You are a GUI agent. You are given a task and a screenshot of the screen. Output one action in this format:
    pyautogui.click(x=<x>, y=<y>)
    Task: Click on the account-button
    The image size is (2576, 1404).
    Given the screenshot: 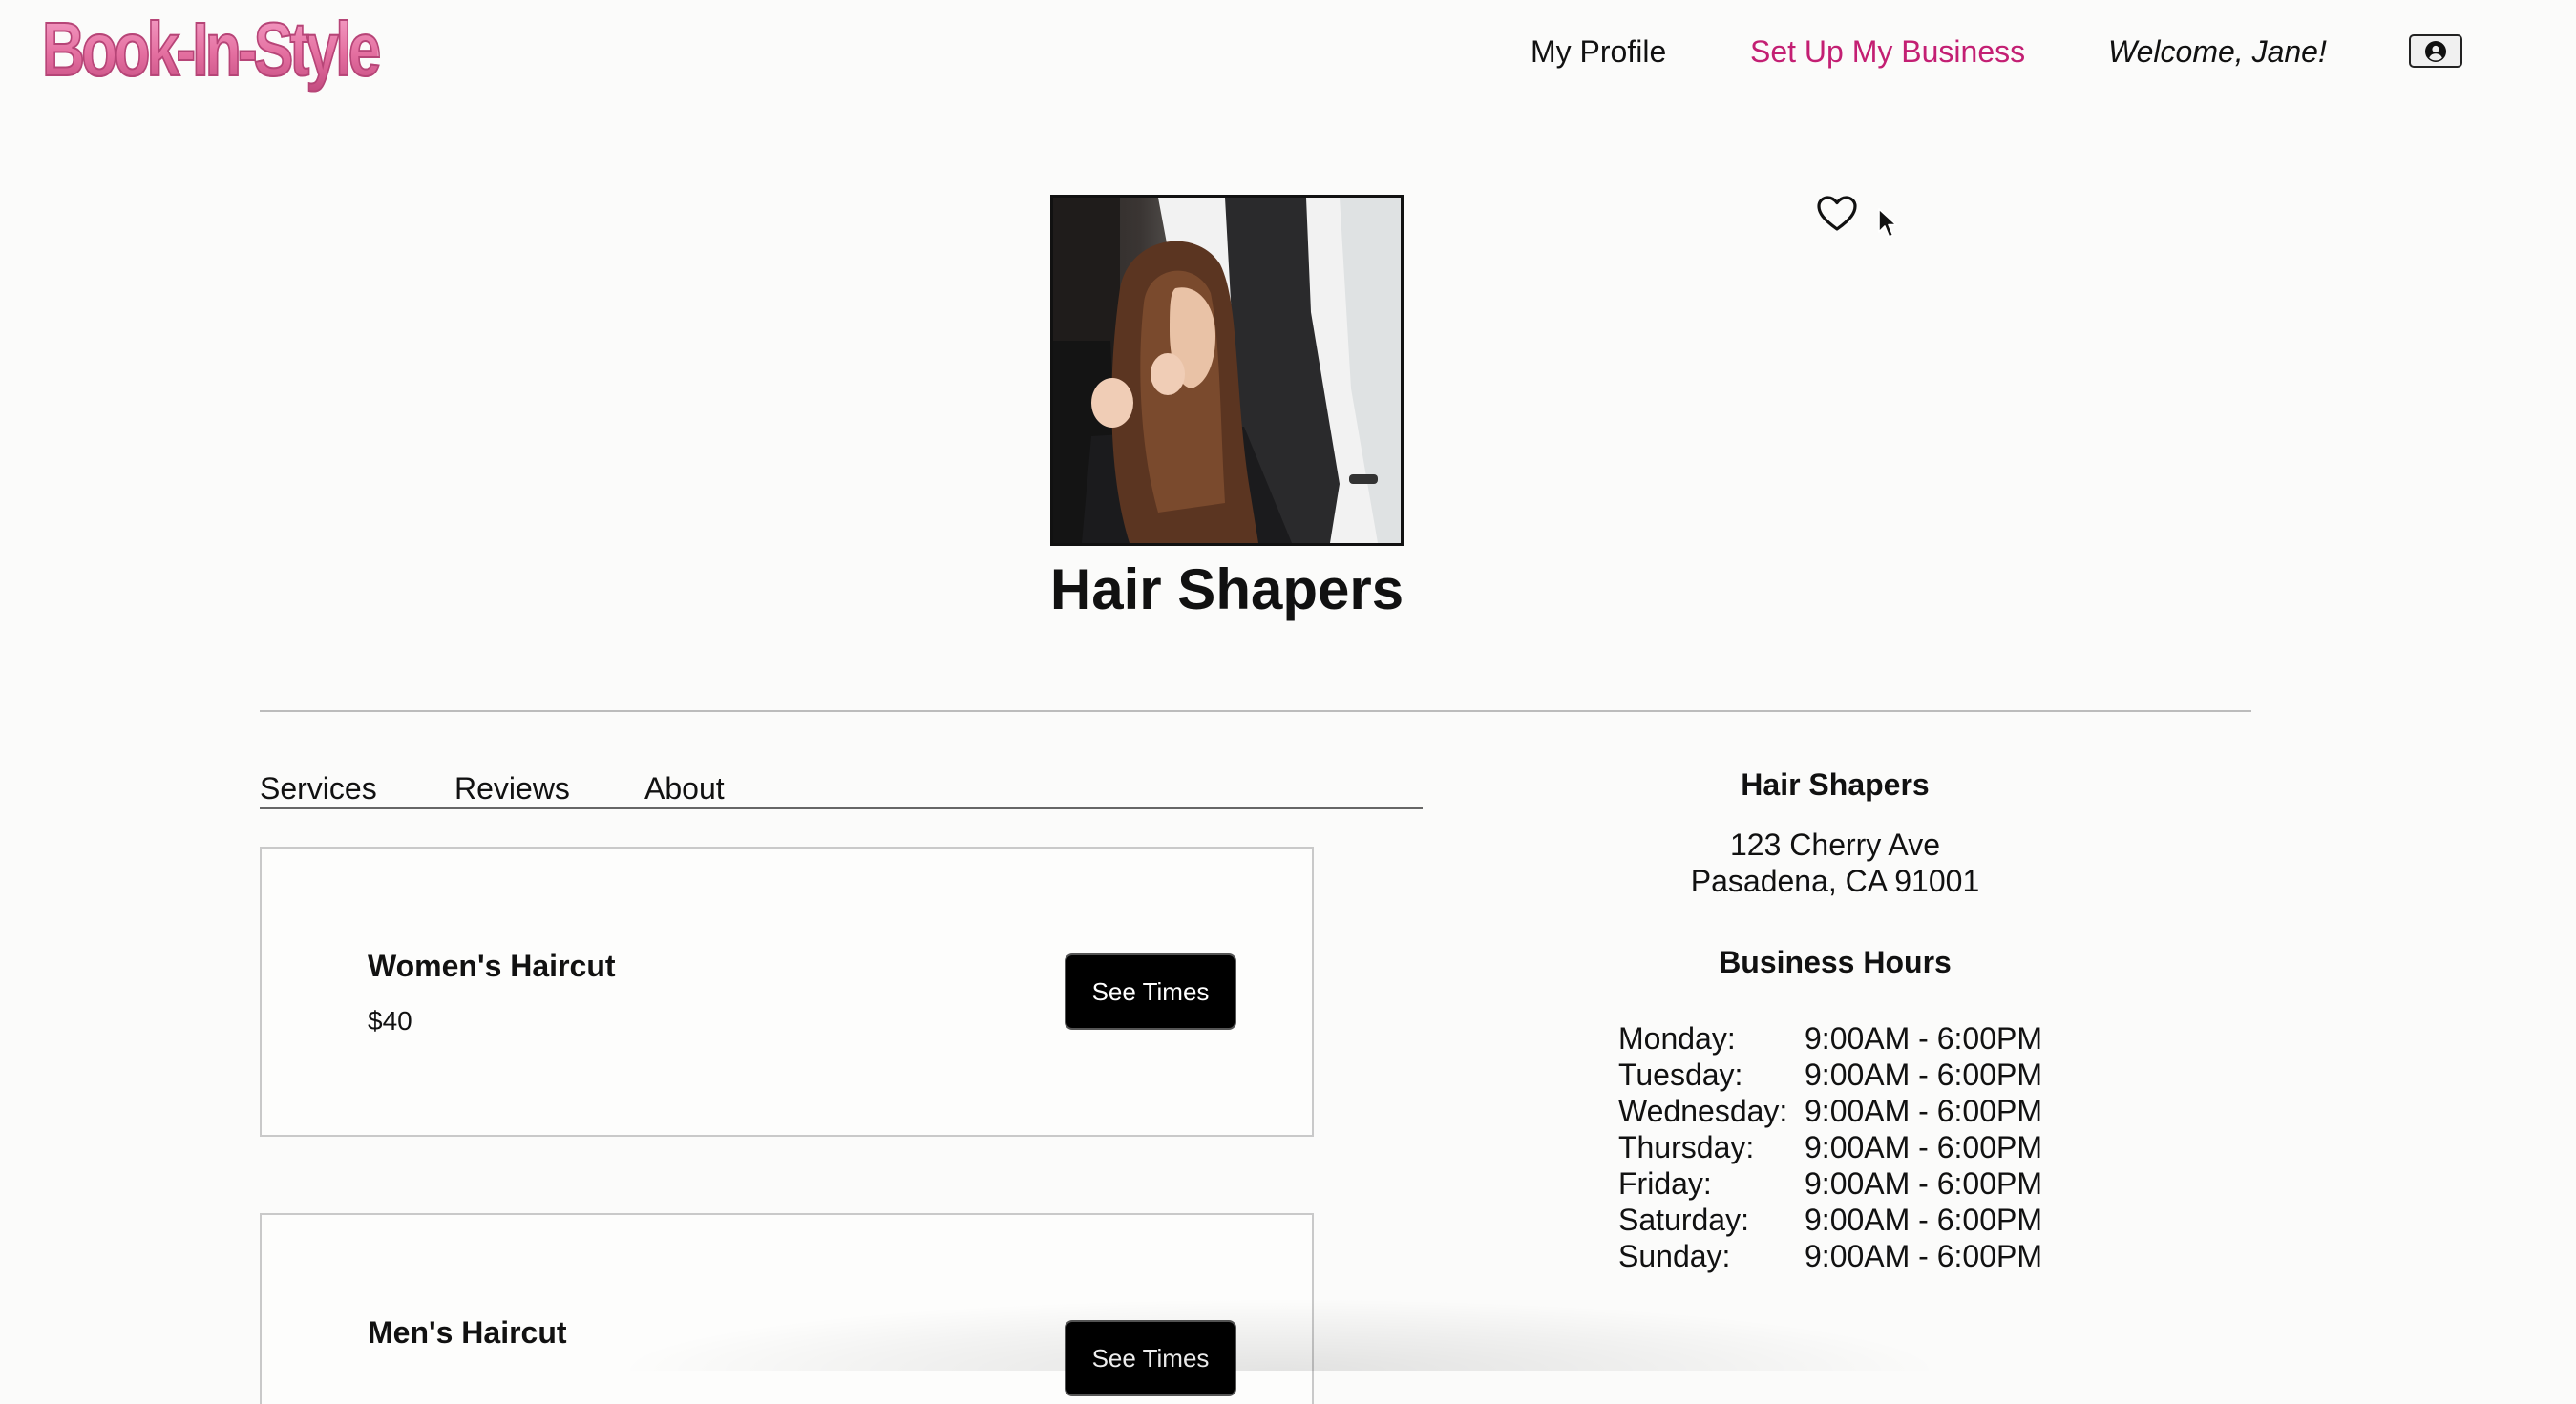 What is the action you would take?
    pyautogui.click(x=2435, y=51)
    